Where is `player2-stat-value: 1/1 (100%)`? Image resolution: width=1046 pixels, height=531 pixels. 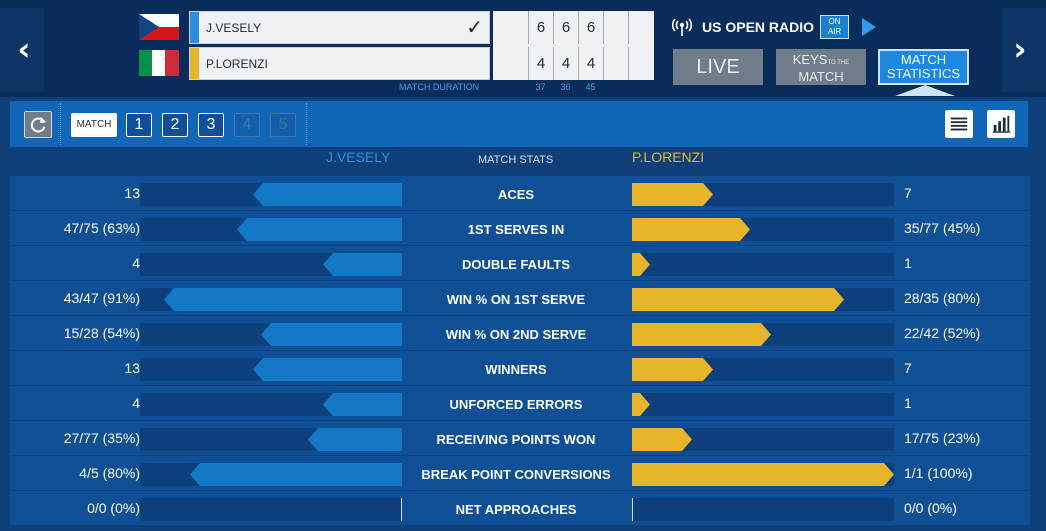 player2-stat-value: 1/1 (100%) is located at coordinates (938, 473).